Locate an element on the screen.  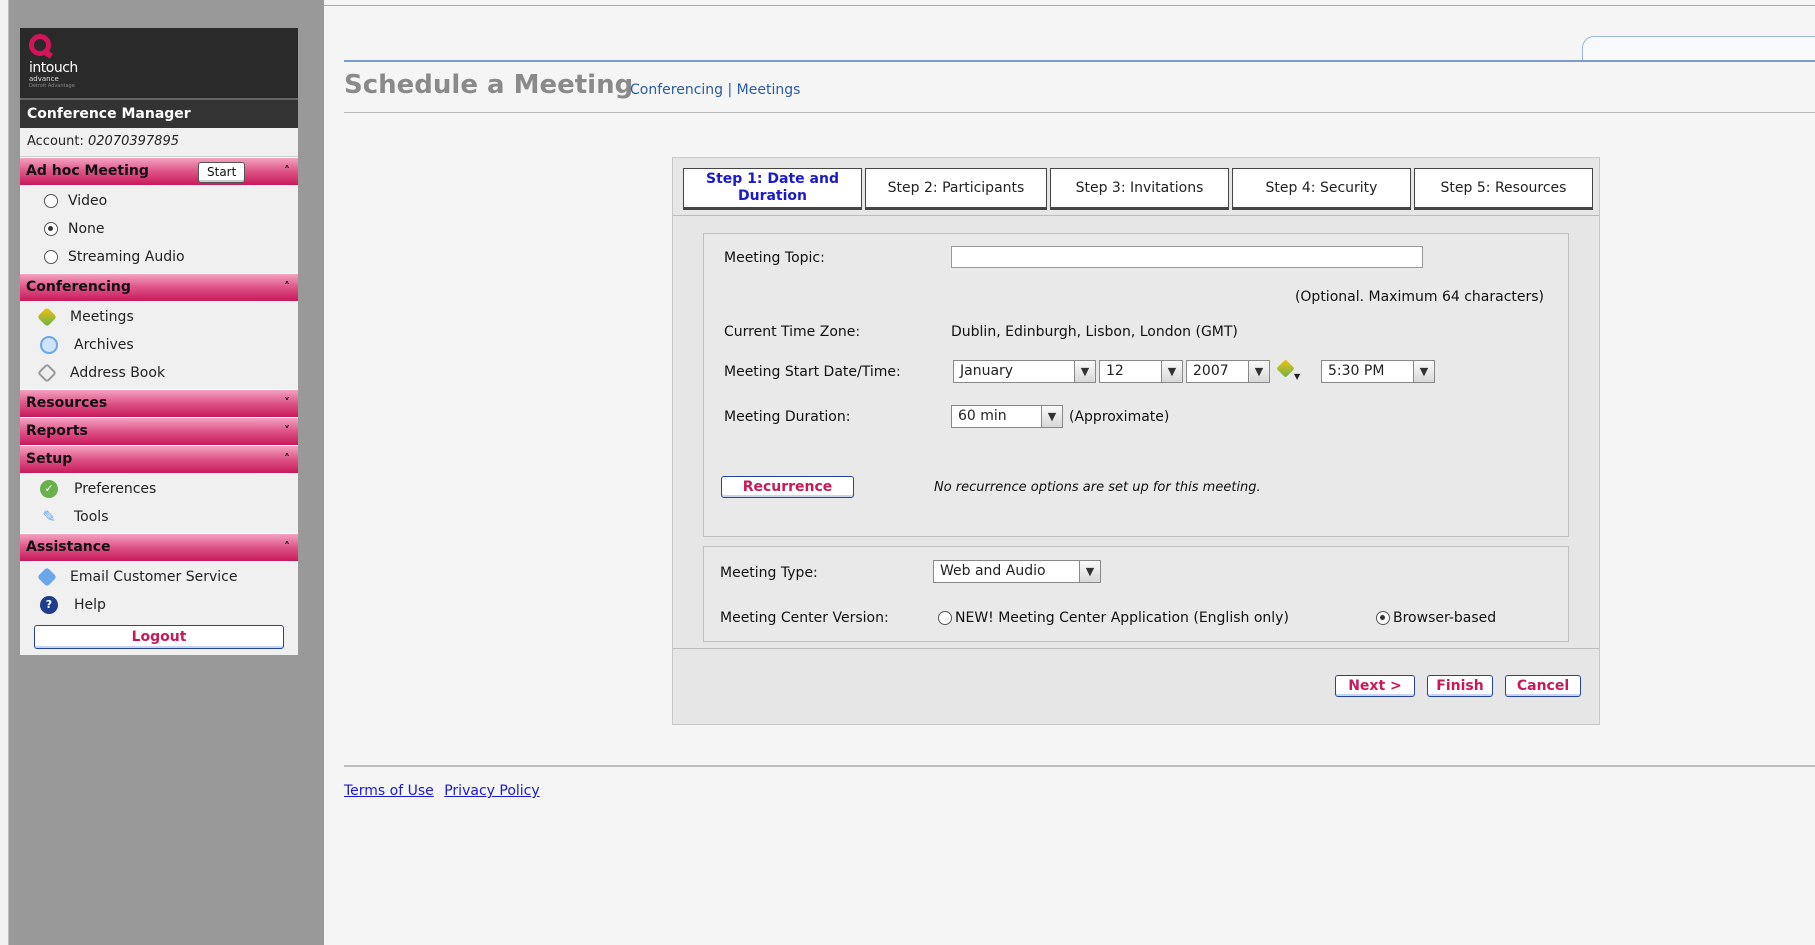
section-resources: Resources ˅ is located at coordinates (159, 403).